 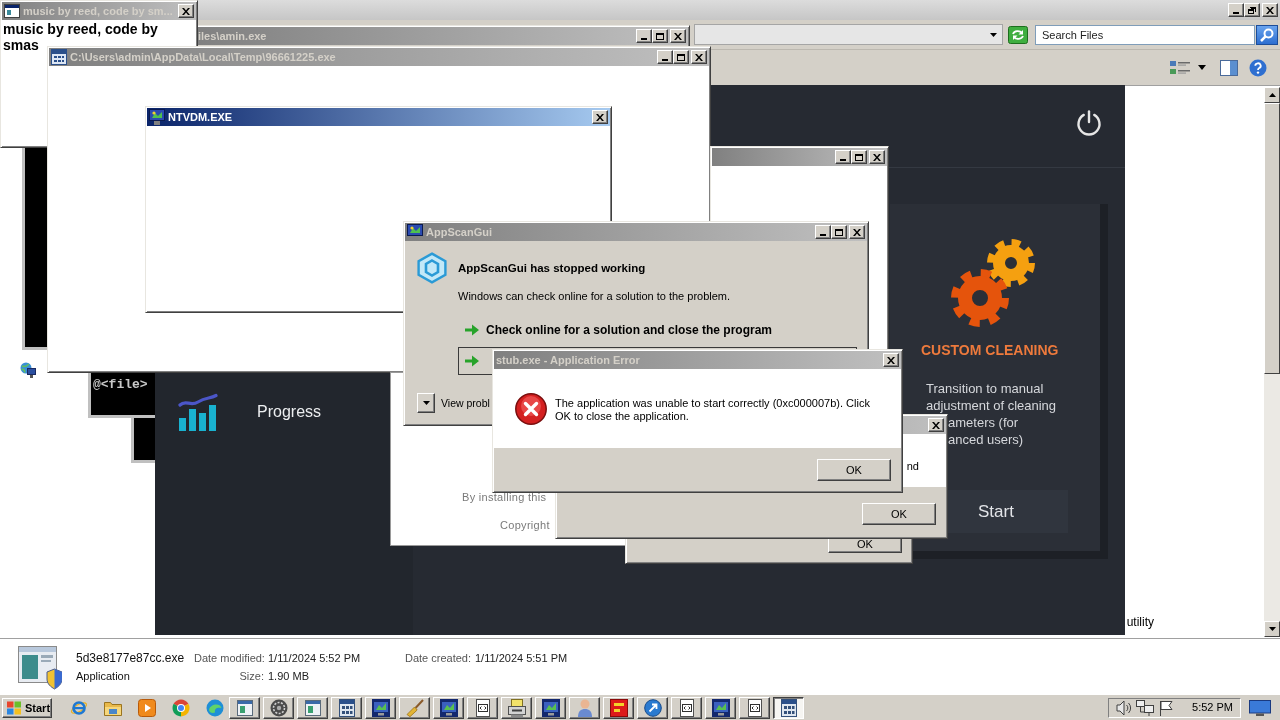 I want to click on window-text: music by reed, code by, so click(x=80, y=29).